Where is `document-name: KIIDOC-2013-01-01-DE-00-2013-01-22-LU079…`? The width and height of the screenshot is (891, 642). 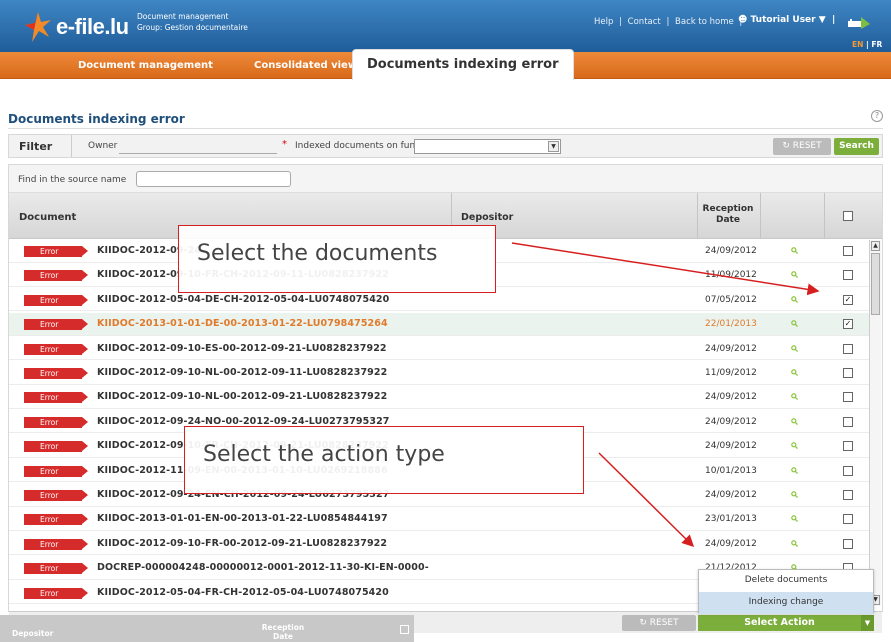 document-name: KIIDOC-2013-01-01-DE-00-2013-01-22-LU079… is located at coordinates (242, 323).